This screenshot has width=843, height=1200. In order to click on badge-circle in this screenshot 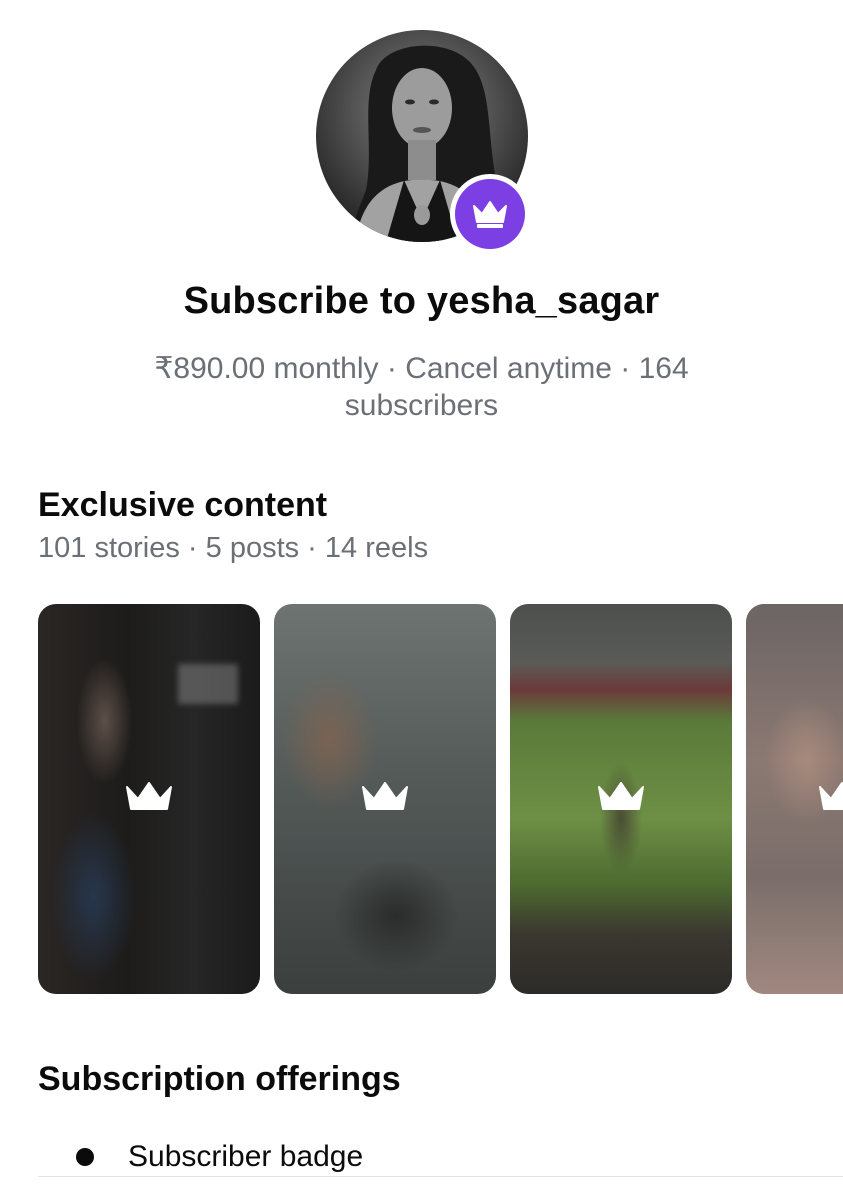, I will do `click(490, 214)`.